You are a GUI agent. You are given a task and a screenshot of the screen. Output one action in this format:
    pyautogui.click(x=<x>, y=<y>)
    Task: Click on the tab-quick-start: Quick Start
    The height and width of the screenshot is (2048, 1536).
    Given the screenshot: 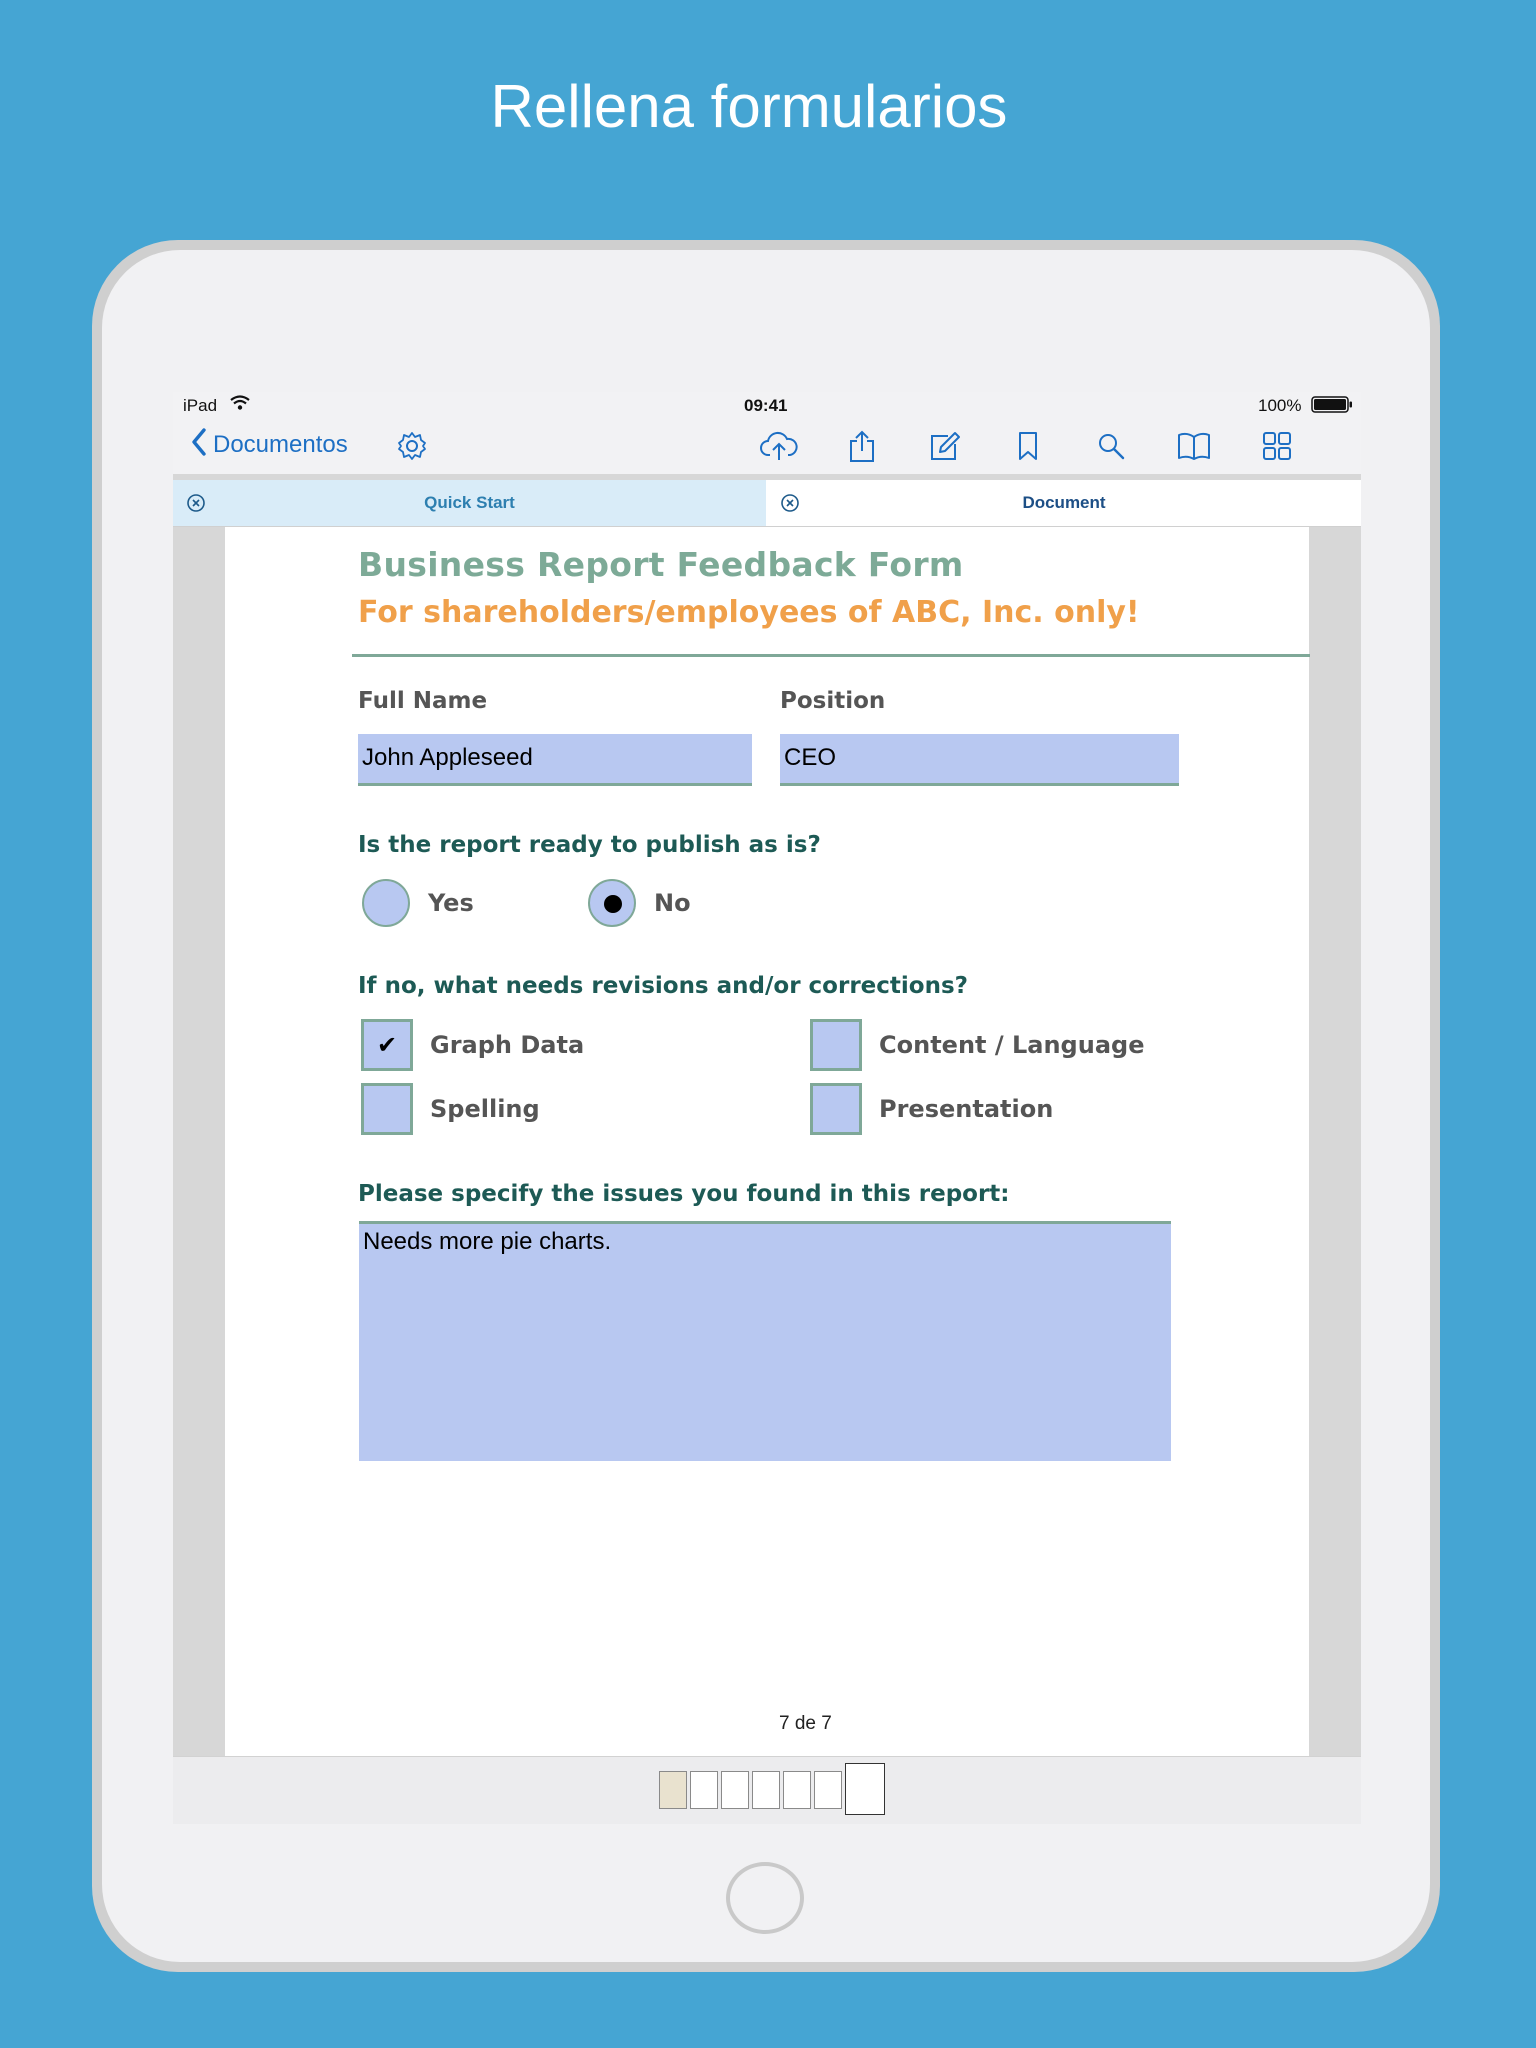 What is the action you would take?
    pyautogui.click(x=469, y=503)
    